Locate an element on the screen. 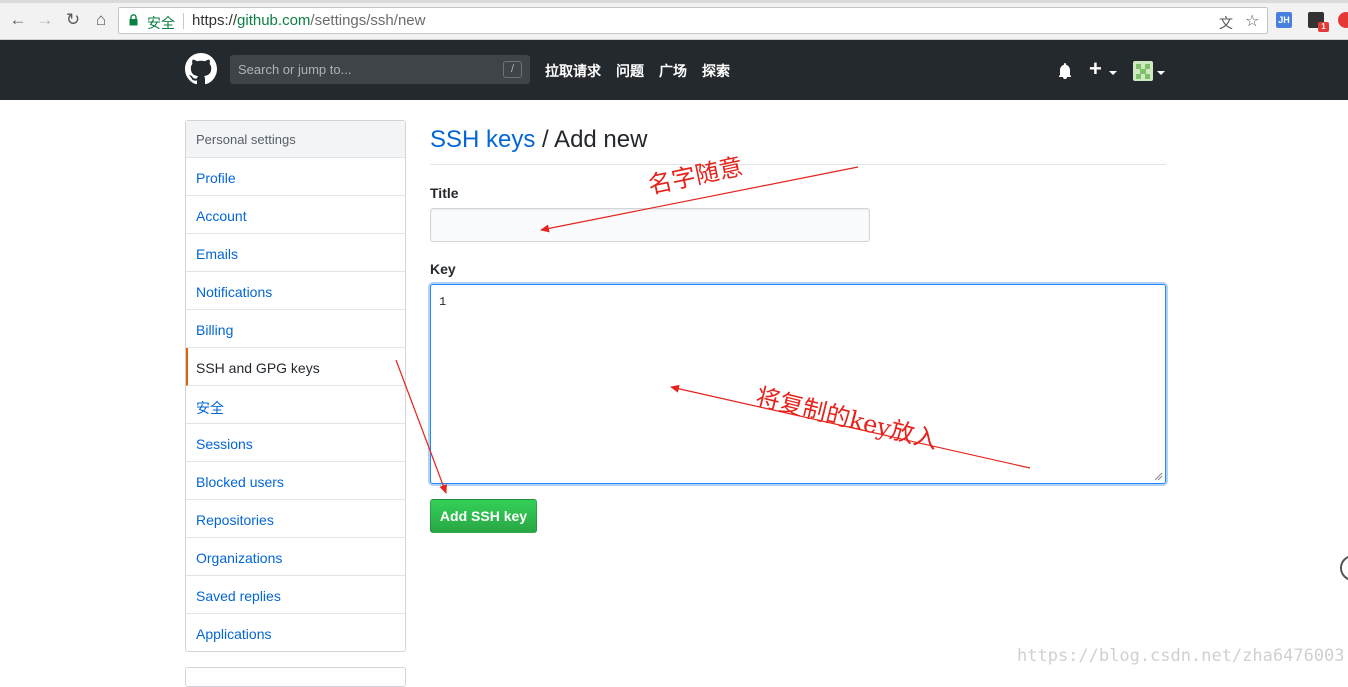 This screenshot has width=1348, height=687. sidebar-item-saved-replies: Saved replies is located at coordinates (295, 595).